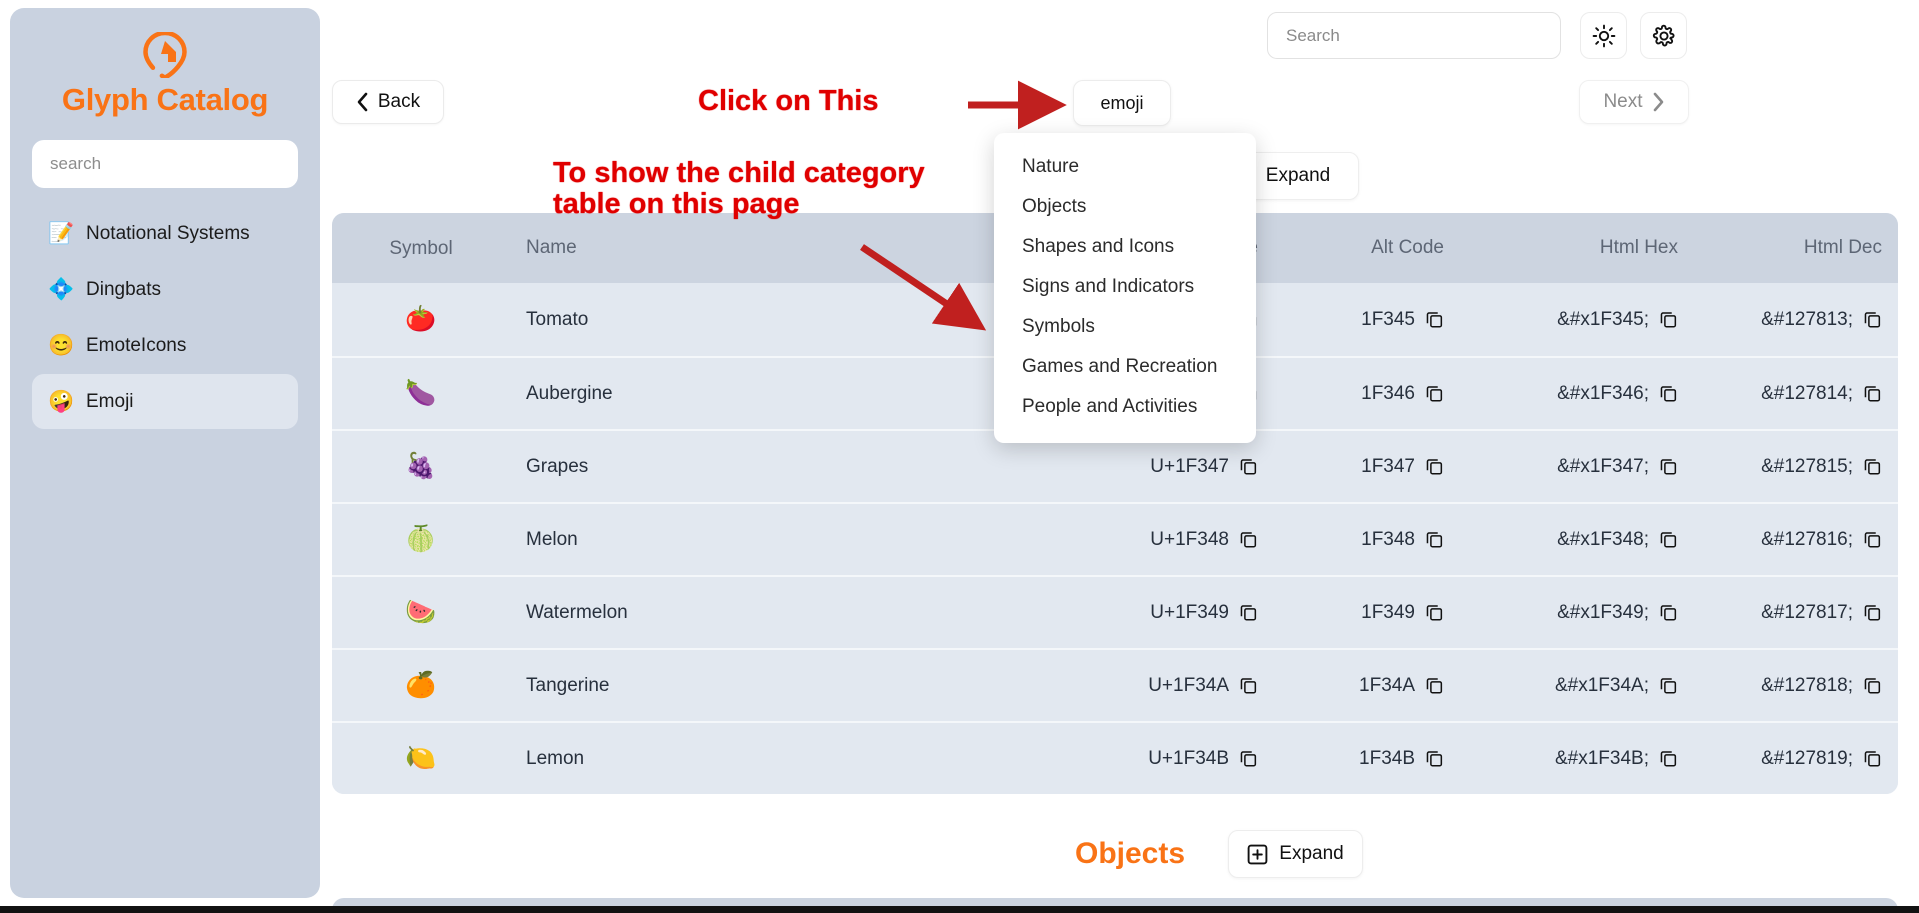 Image resolution: width=1919 pixels, height=913 pixels. Describe the element at coordinates (421, 393) in the screenshot. I see `cell-symbol: 🍆` at that location.